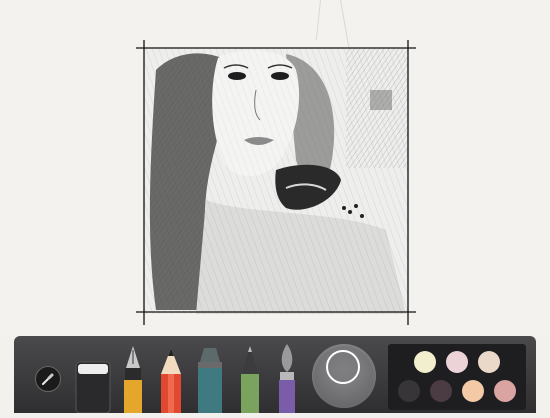  I want to click on watercolor-brush-icon, so click(287, 381).